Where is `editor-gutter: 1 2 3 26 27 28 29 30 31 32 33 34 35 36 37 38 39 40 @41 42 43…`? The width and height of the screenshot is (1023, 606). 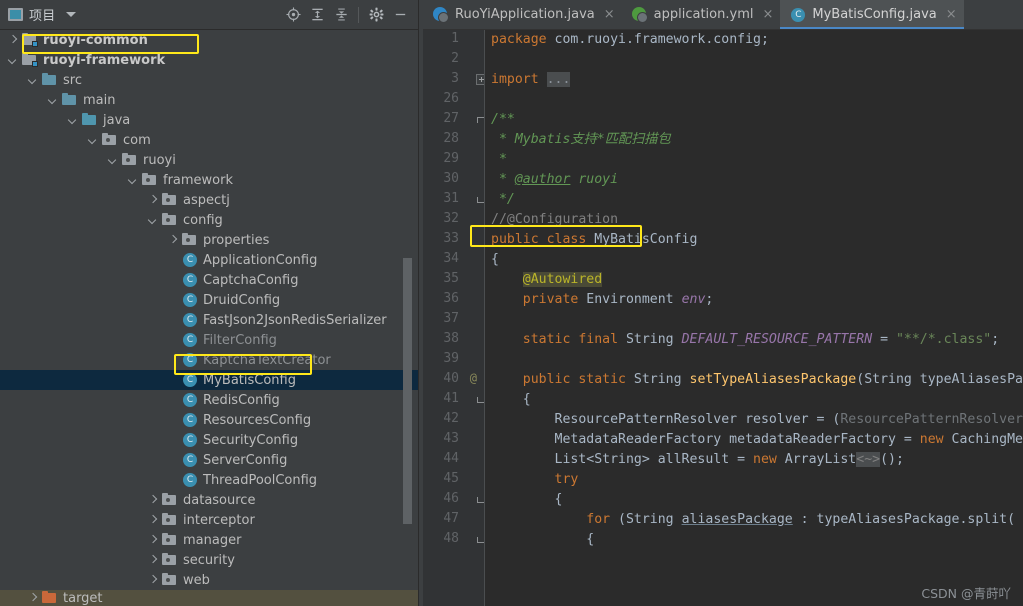 editor-gutter: 1 2 3 26 27 28 29 30 31 32 33 34 35 36 37 38 39 40 @41 42 43… is located at coordinates (455, 318).